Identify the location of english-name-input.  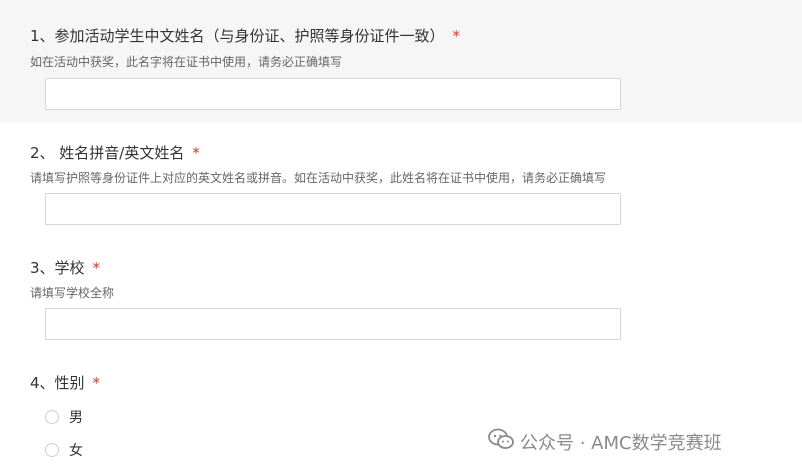
(333, 209).